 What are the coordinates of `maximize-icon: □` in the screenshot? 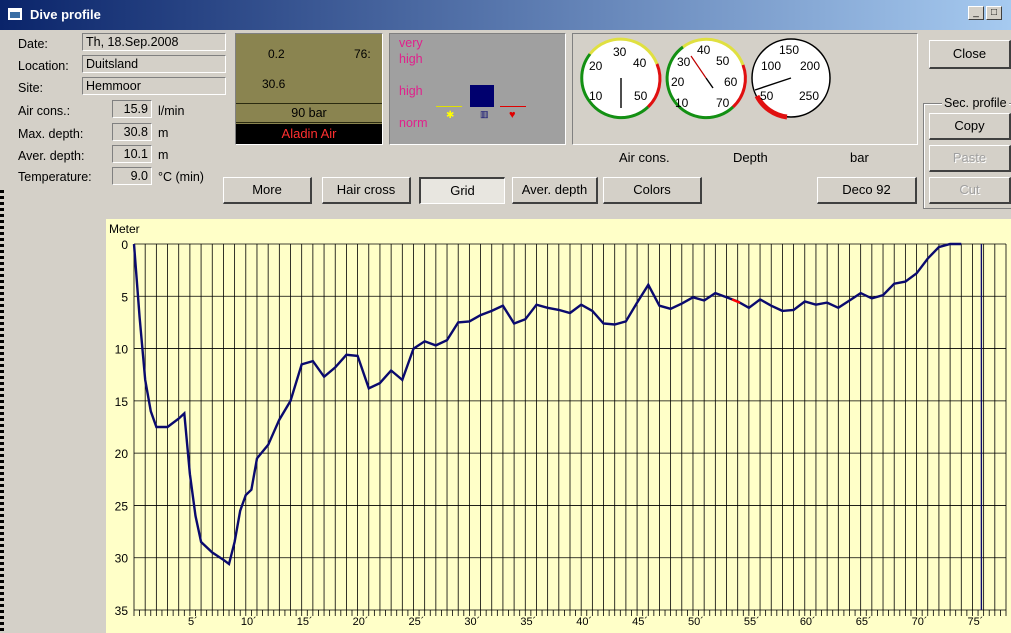 It's located at (994, 13).